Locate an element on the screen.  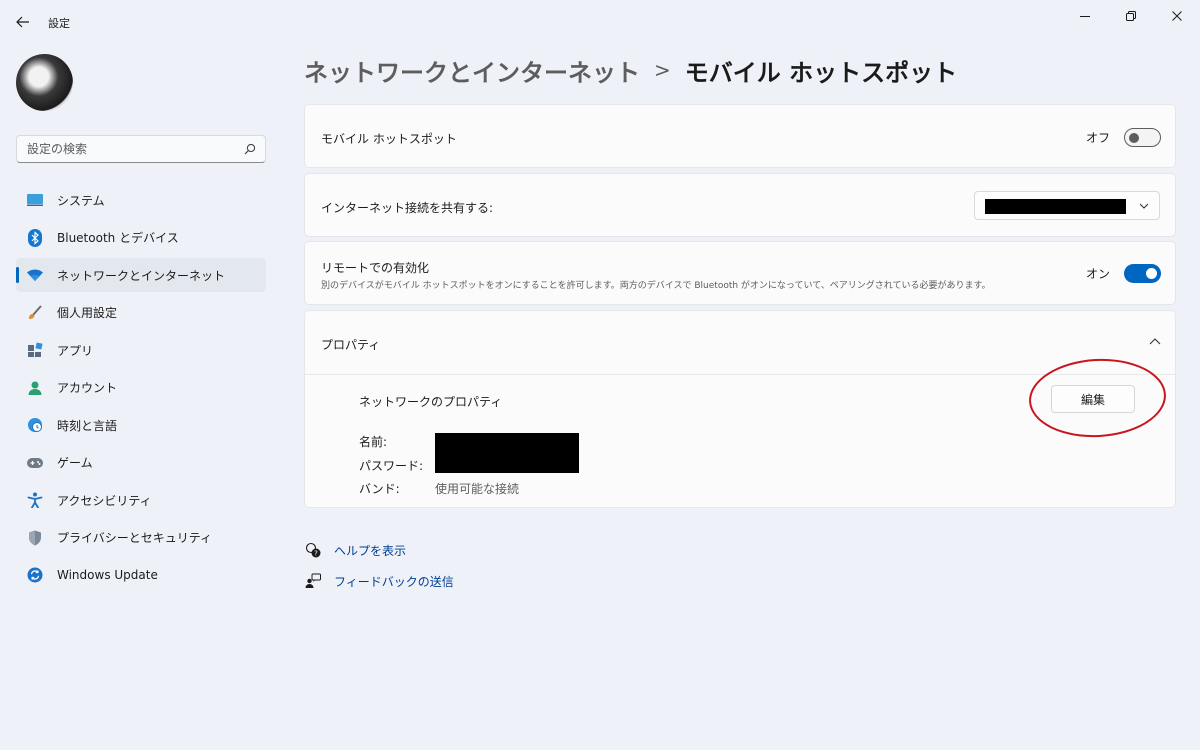
close-icon is located at coordinates (1177, 16).